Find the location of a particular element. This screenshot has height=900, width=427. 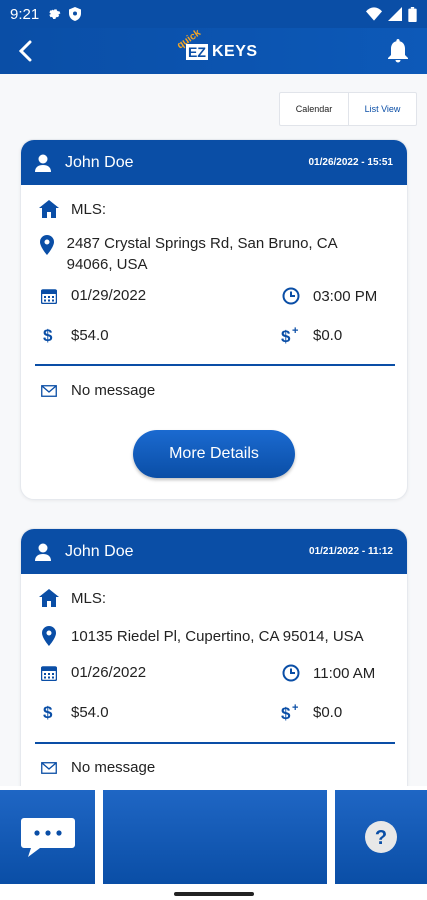

system-nav-bar is located at coordinates (213, 894).